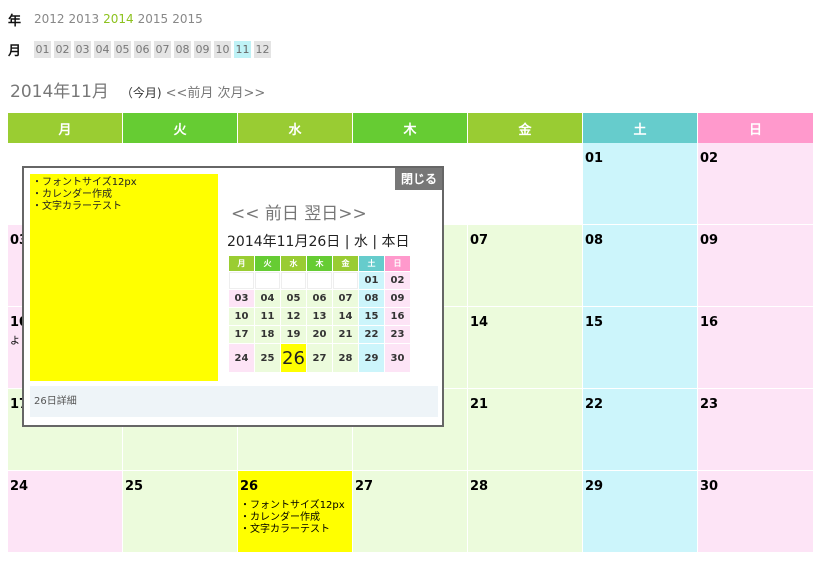 The width and height of the screenshot is (828, 565). Describe the element at coordinates (755, 266) in the screenshot. I see `calendar-day-cell: 09` at that location.